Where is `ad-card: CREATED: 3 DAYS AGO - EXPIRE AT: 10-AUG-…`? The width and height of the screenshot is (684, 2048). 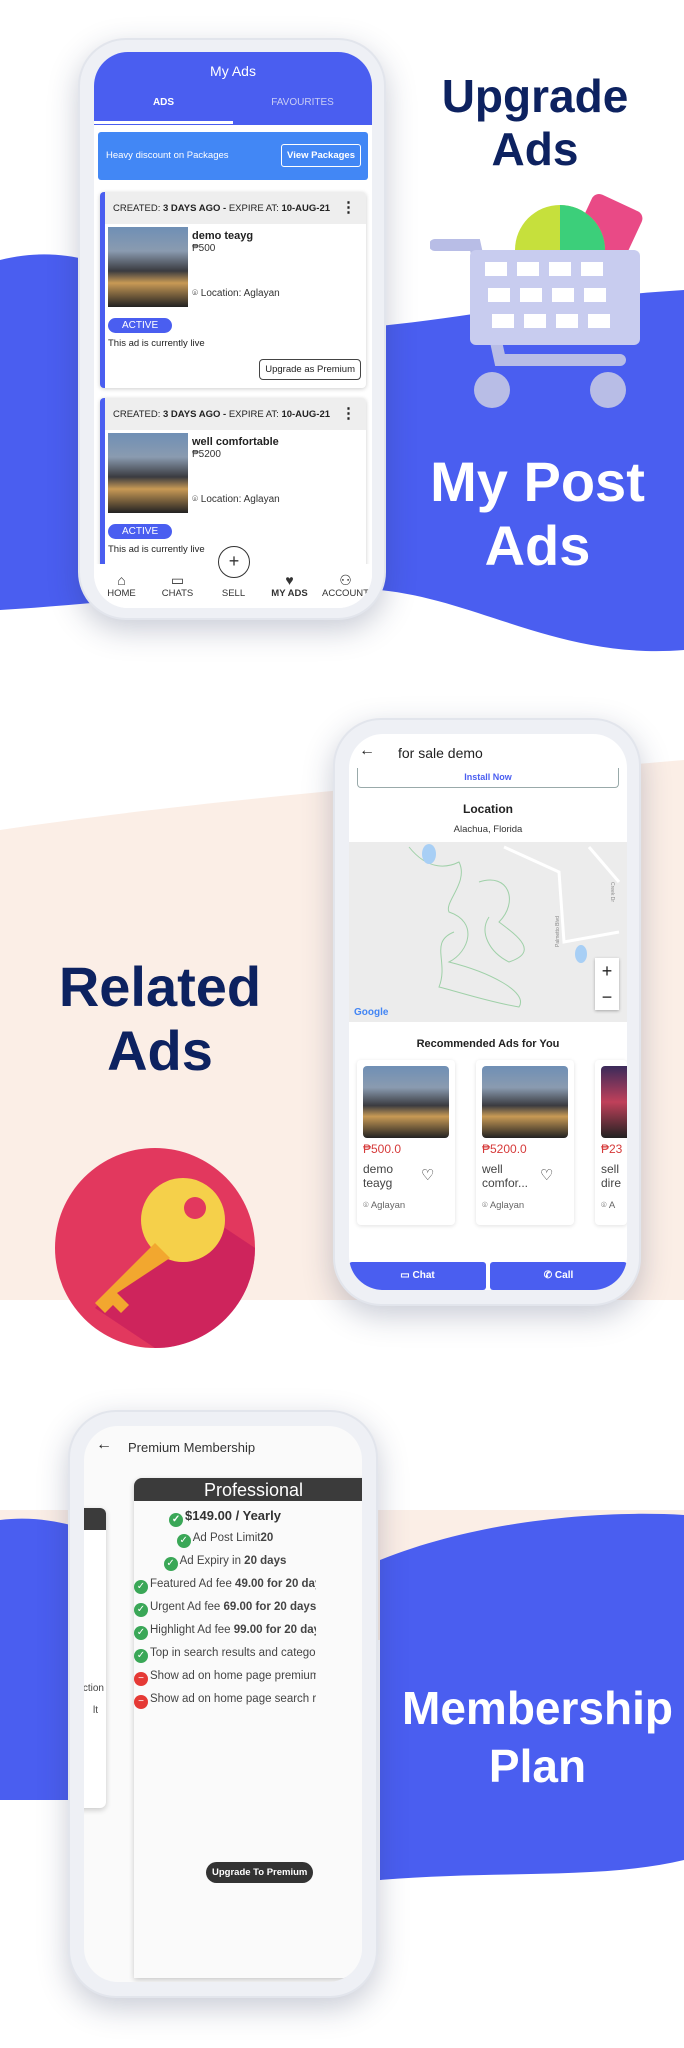
ad-card: CREATED: 3 DAYS AGO - EXPIRE AT: 10-AUG-… is located at coordinates (233, 290).